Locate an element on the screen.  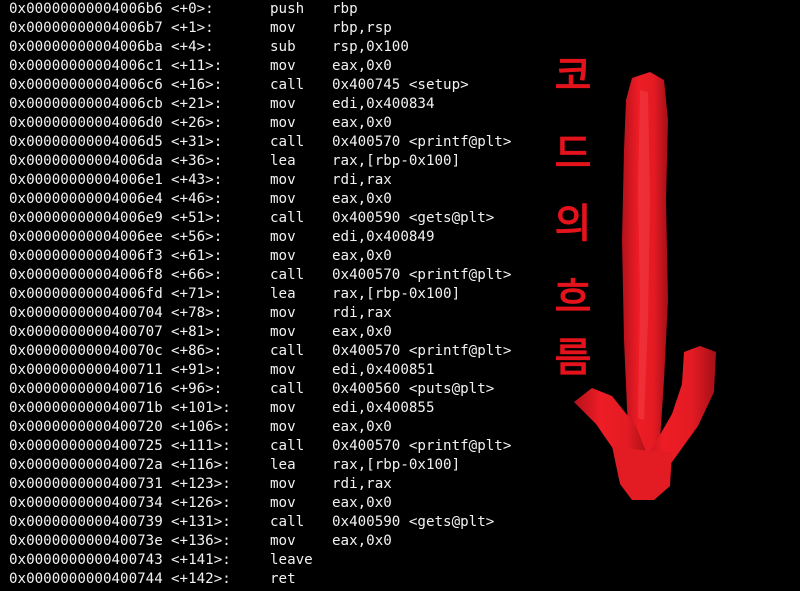
disassembly-line: 0x00000000004006c1 <+11>: mov eax,0x0 is located at coordinates (279, 66).